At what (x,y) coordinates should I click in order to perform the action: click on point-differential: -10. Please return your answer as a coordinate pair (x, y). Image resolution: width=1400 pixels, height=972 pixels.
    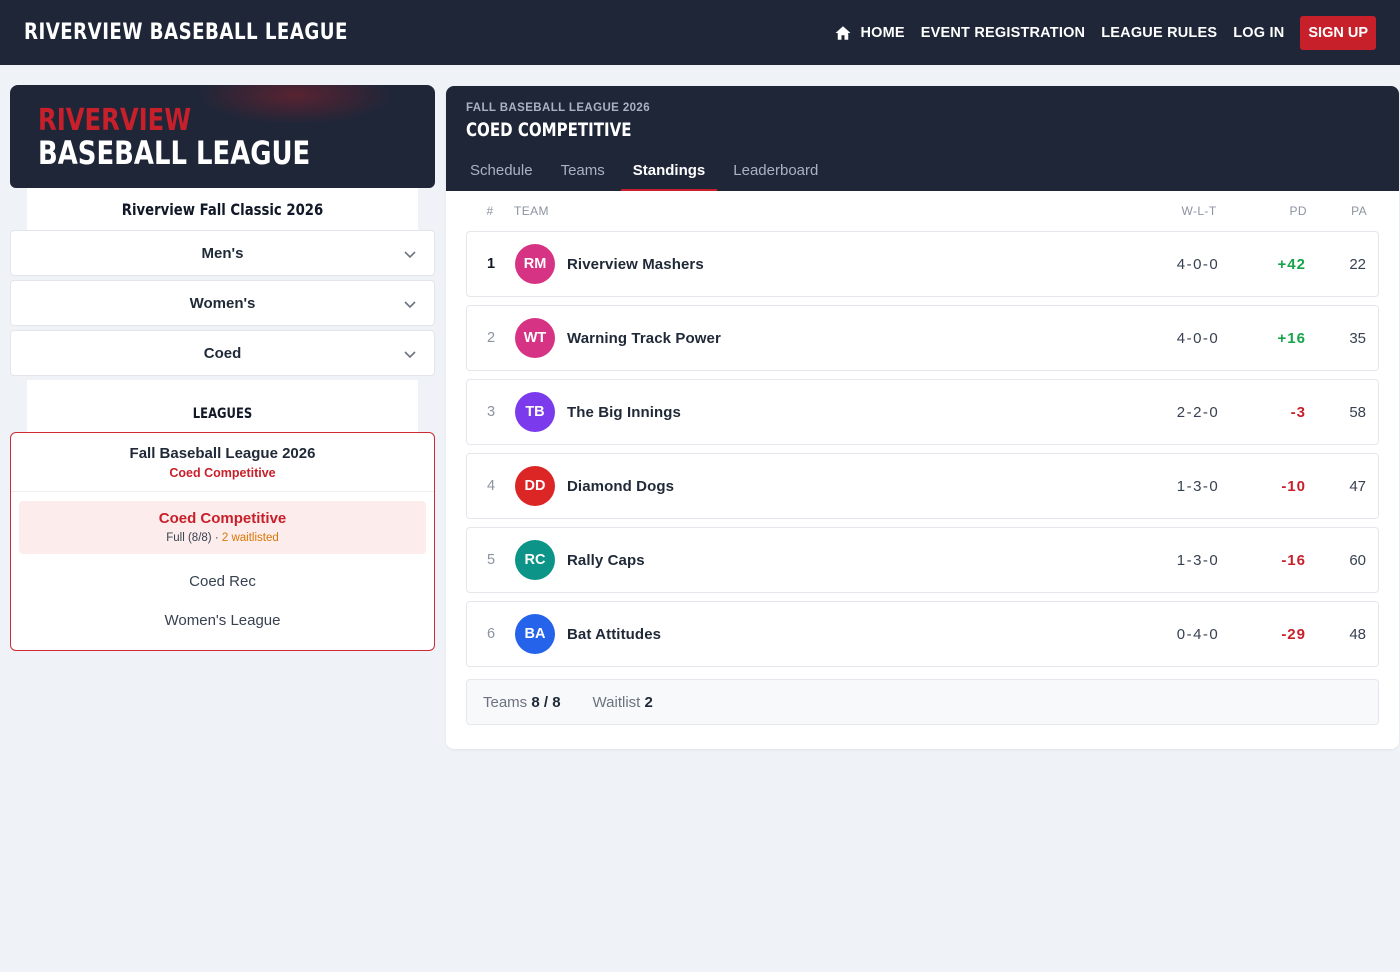
    Looking at the image, I should click on (1293, 486).